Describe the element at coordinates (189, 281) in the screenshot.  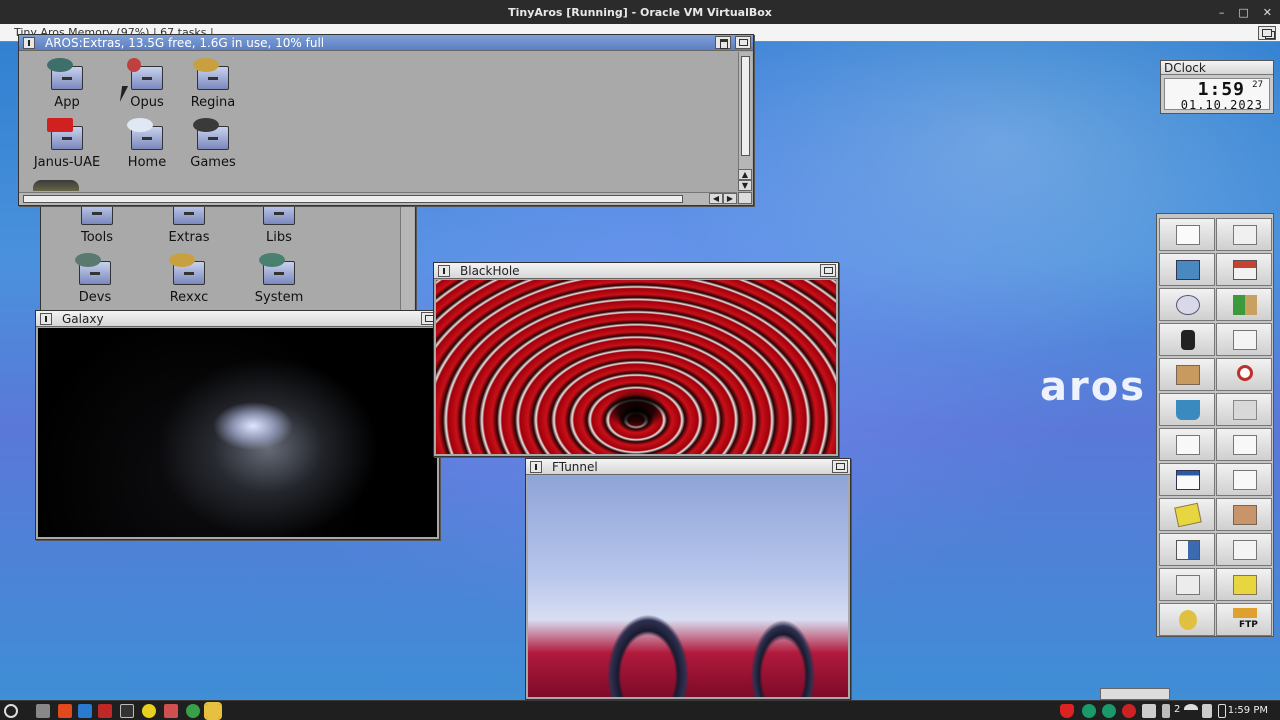
I see `drawer-icon-rexxc: Rexxc` at that location.